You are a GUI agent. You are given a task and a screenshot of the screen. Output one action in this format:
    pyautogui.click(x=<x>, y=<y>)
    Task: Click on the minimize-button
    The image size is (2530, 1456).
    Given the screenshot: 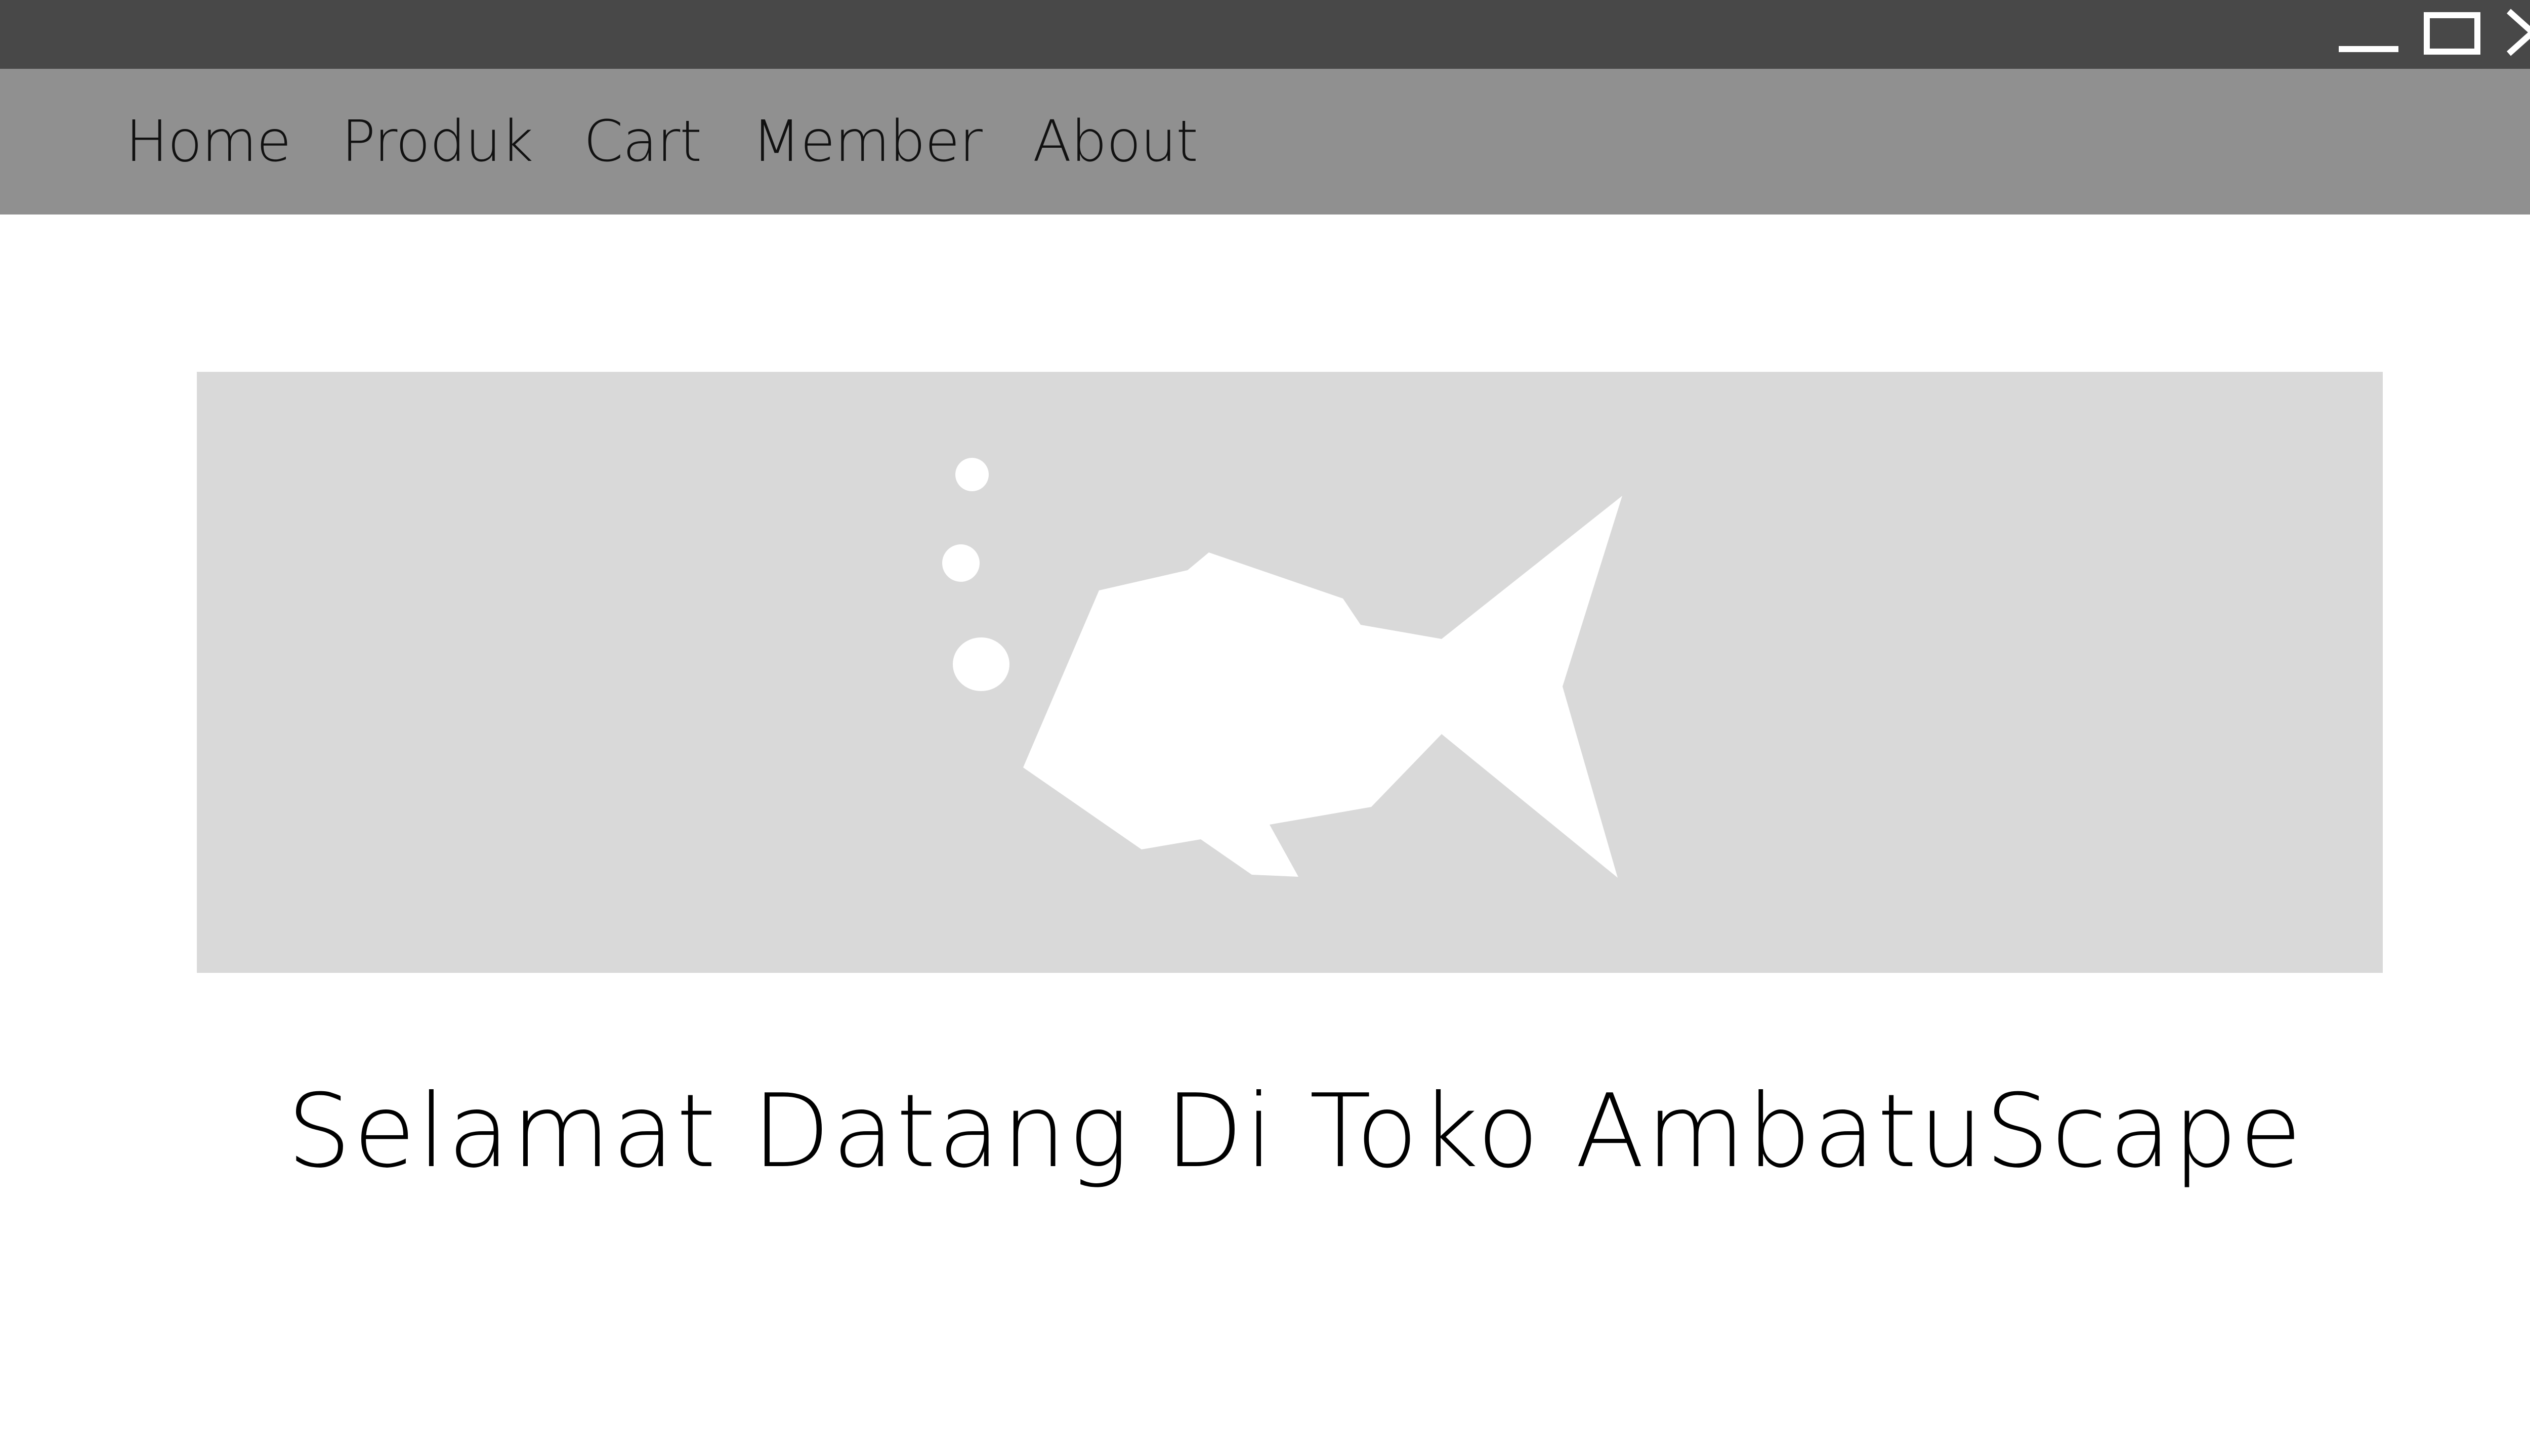 What is the action you would take?
    pyautogui.click(x=2352, y=34)
    